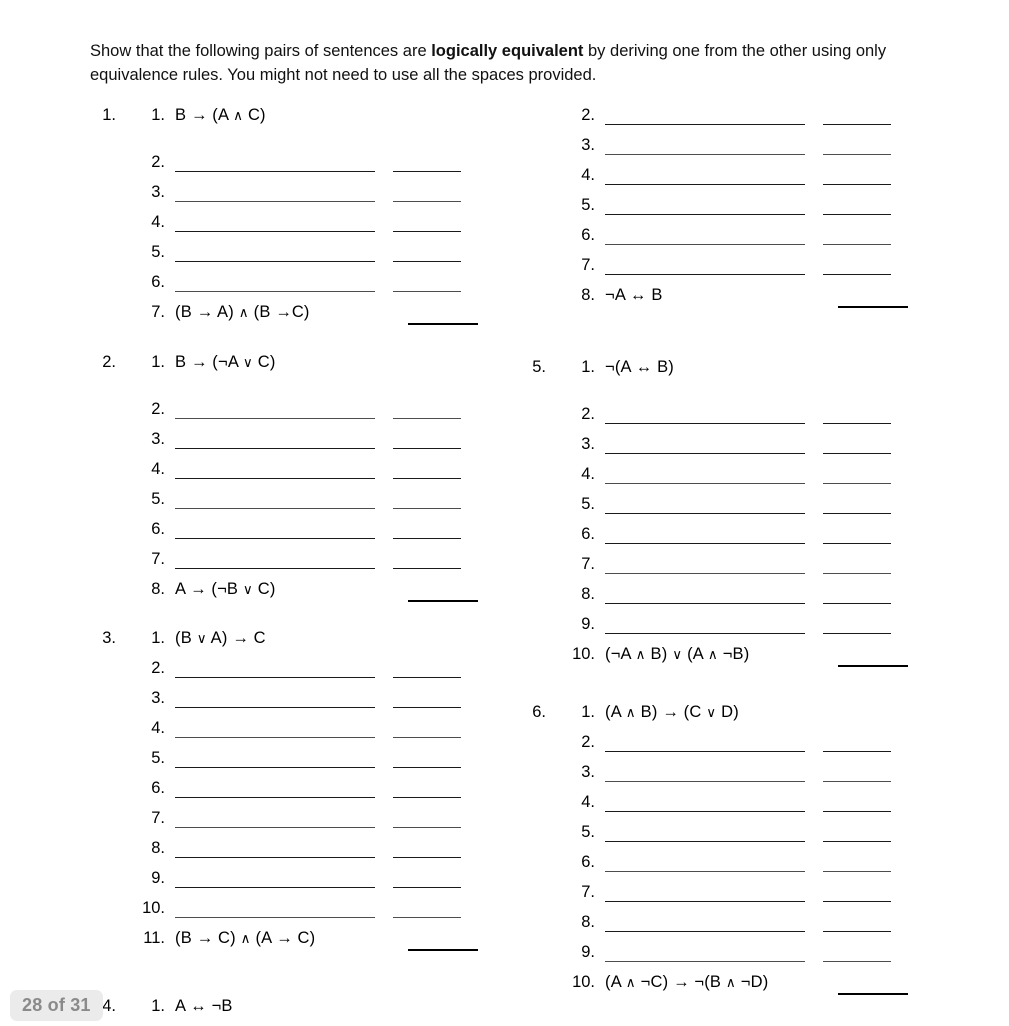 This screenshot has width=1009, height=1026. What do you see at coordinates (588, 205) in the screenshot?
I see `step-number: 5.` at bounding box center [588, 205].